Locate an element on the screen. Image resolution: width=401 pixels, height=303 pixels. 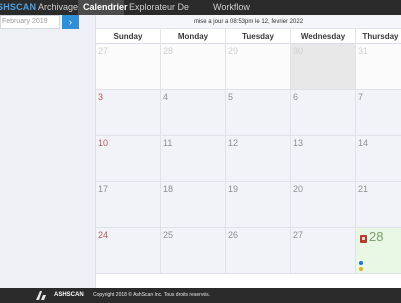
day-number: 21 is located at coordinates (363, 189).